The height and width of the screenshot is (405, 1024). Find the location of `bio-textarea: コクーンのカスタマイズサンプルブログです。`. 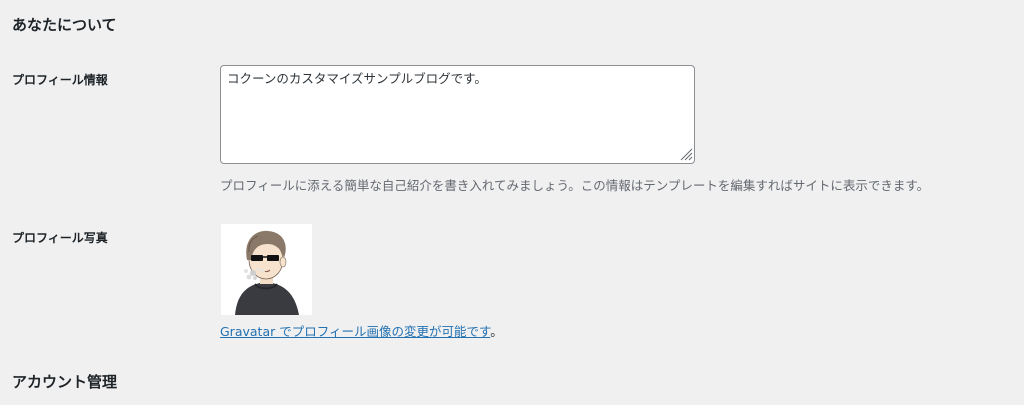

bio-textarea: コクーンのカスタマイズサンプルブログです。 is located at coordinates (457, 114).